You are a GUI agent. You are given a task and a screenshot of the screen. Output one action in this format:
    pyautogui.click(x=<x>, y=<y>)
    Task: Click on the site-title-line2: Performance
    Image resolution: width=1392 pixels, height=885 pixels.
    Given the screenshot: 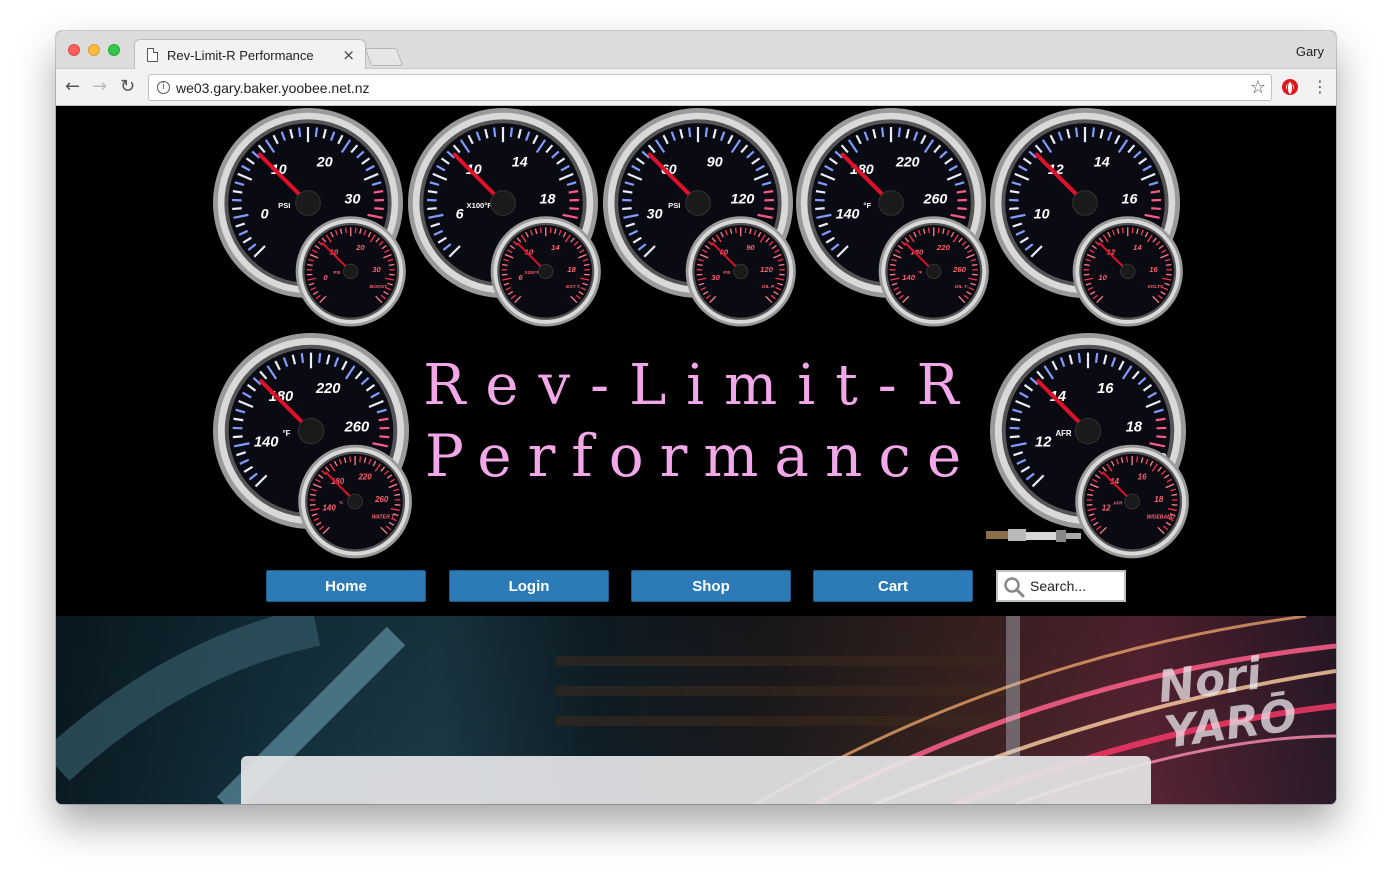 What is the action you would take?
    pyautogui.click(x=701, y=456)
    